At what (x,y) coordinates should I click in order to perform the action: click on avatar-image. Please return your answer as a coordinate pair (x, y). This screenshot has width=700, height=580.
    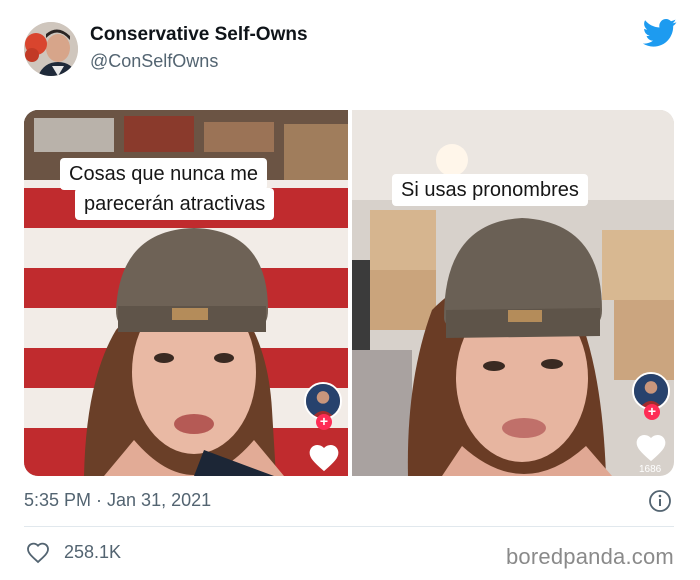
    Looking at the image, I should click on (51, 49).